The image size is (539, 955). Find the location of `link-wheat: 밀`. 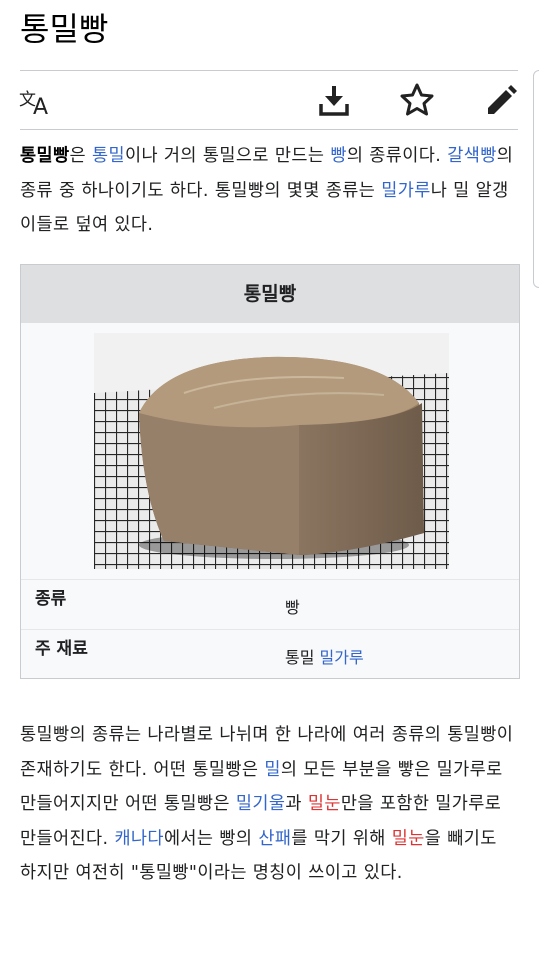

link-wheat: 밀 is located at coordinates (272, 770).